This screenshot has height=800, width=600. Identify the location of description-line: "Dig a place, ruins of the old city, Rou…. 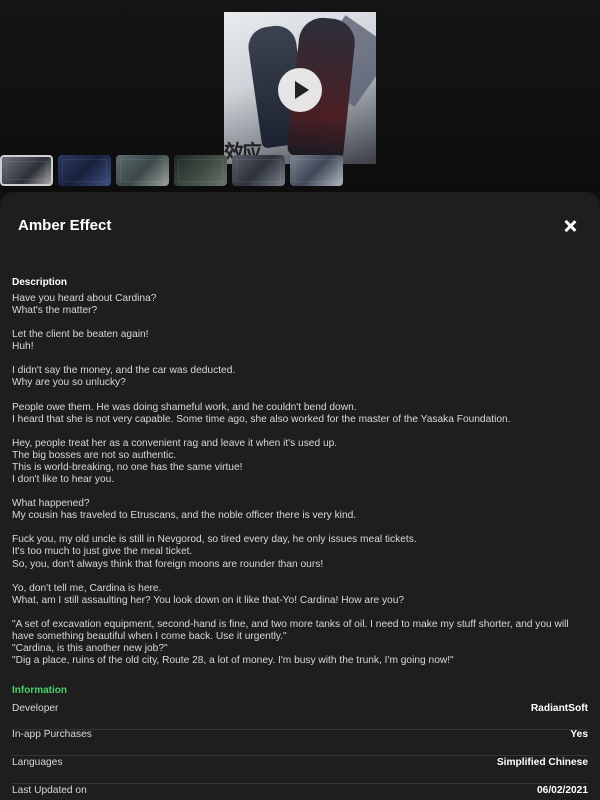
(233, 661).